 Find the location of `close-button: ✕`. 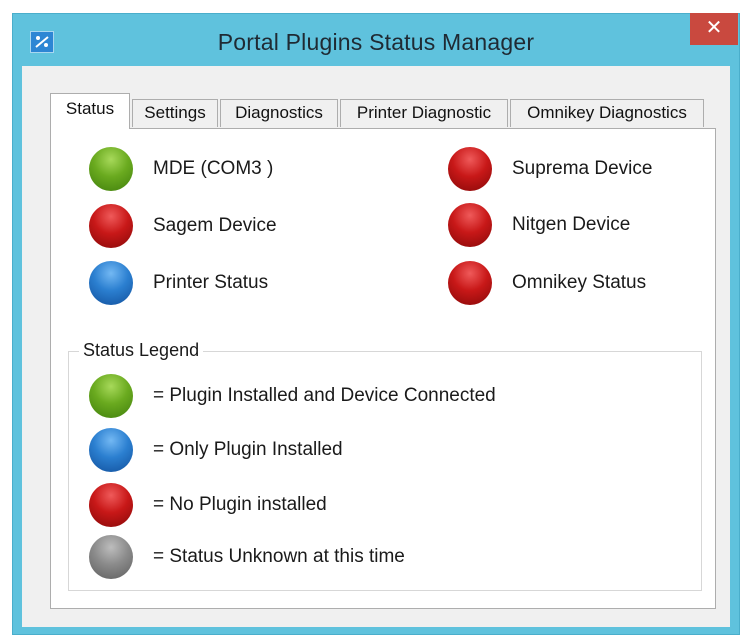

close-button: ✕ is located at coordinates (714, 29).